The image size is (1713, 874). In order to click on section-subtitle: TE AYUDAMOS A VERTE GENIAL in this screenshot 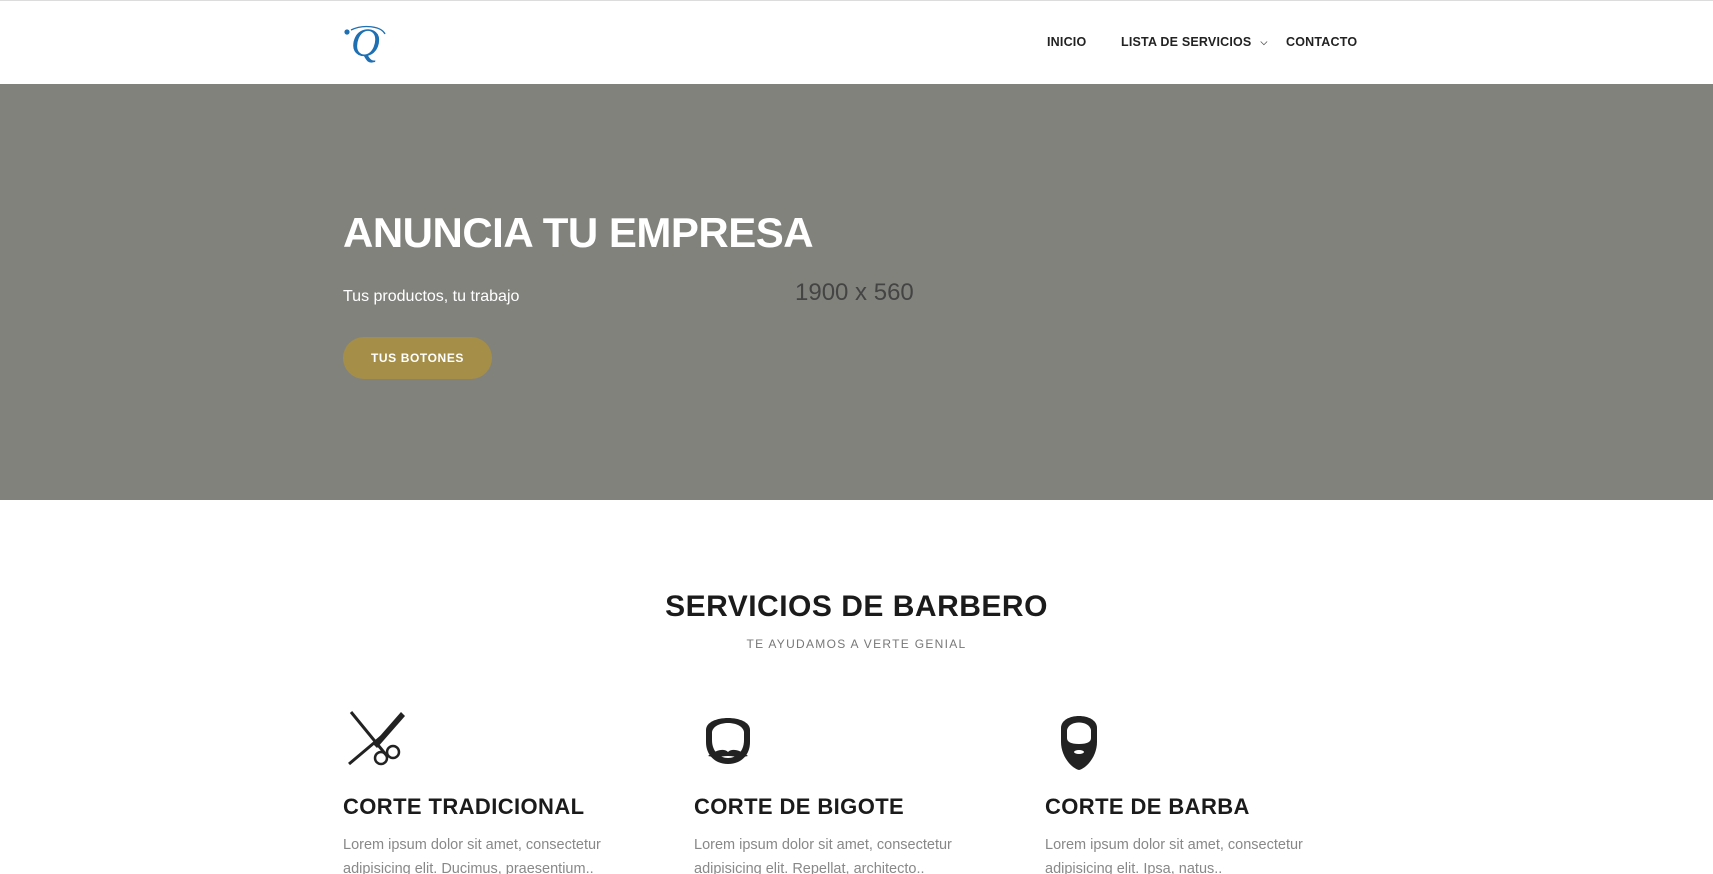, I will do `click(856, 644)`.